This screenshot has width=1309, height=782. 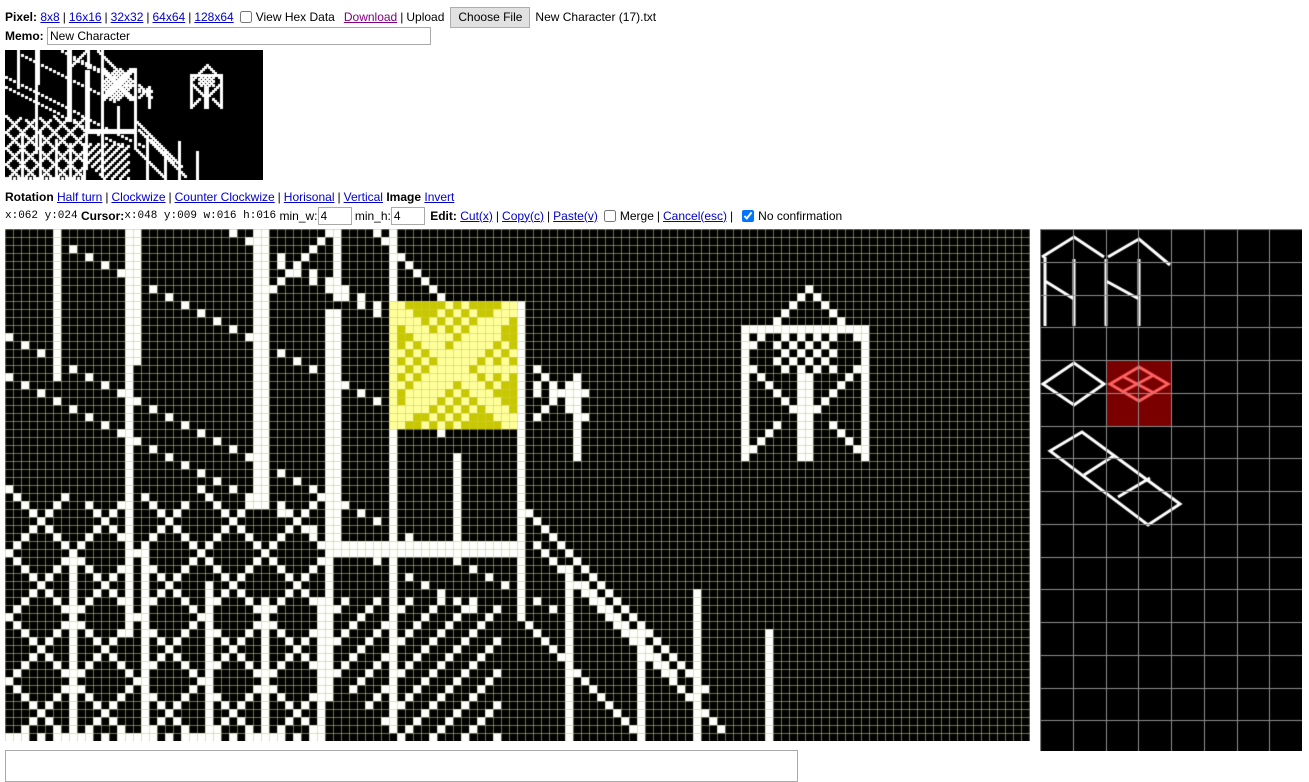 What do you see at coordinates (245, 17) in the screenshot?
I see `view-hex-checkbox` at bounding box center [245, 17].